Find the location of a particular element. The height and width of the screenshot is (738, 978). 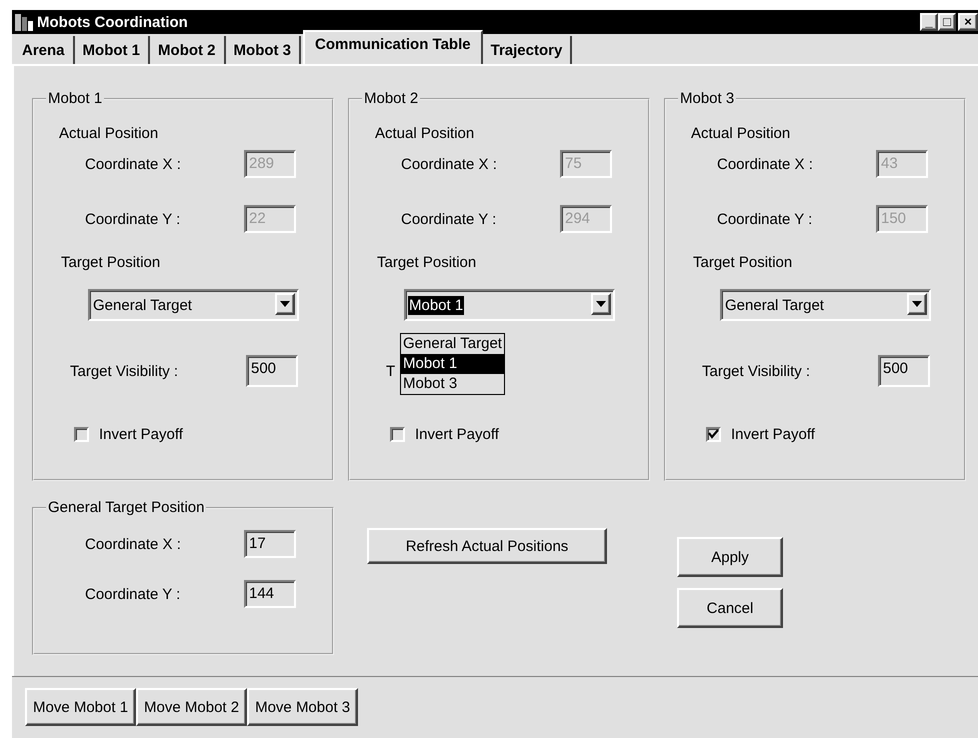

group-title: Mobot 2 is located at coordinates (391, 98).